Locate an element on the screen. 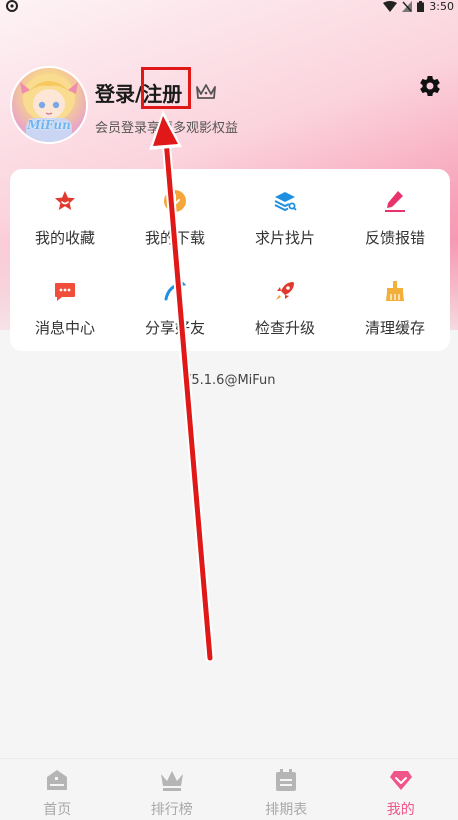 Image resolution: width=458 pixels, height=820 pixels. nav-label: 排行榜 is located at coordinates (171, 810).